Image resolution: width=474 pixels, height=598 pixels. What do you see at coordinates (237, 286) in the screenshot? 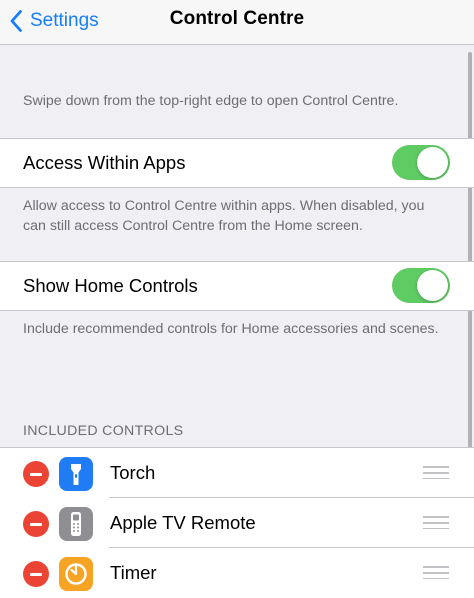
I see `show-home-controls-cell: Show Home Controls` at bounding box center [237, 286].